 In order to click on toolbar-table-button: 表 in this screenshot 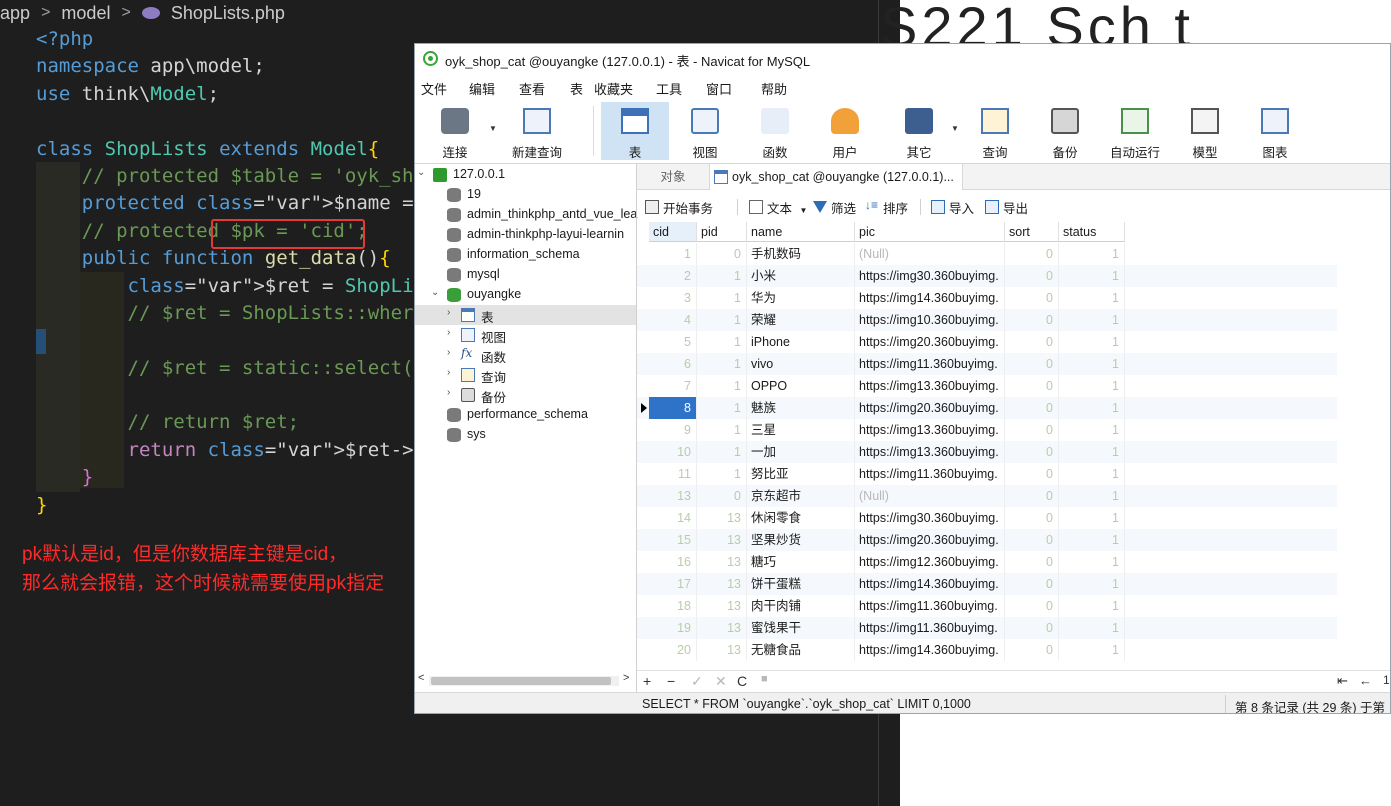, I will do `click(635, 131)`.